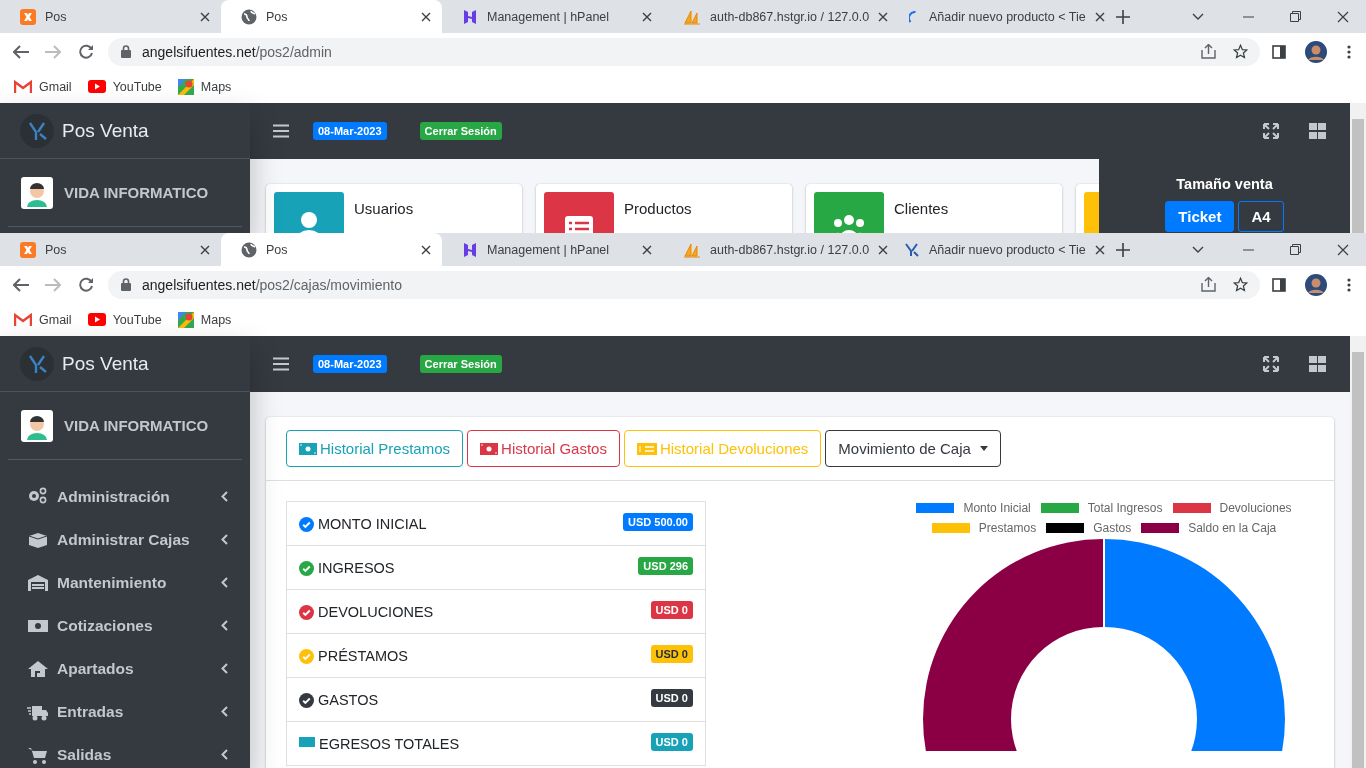  Describe the element at coordinates (96, 319) in the screenshot. I see `play-icon` at that location.